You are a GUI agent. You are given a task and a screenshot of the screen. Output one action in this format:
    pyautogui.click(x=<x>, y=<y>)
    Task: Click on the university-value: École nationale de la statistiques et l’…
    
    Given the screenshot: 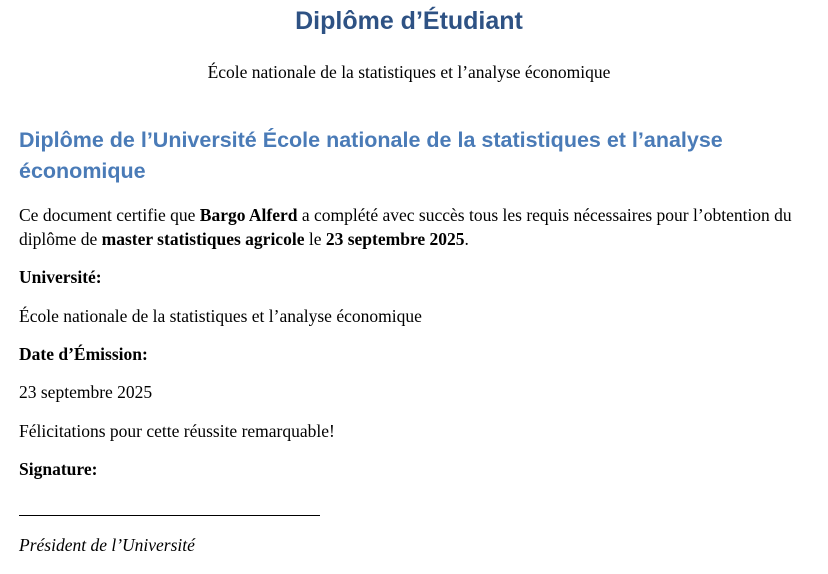 What is the action you would take?
    pyautogui.click(x=220, y=316)
    